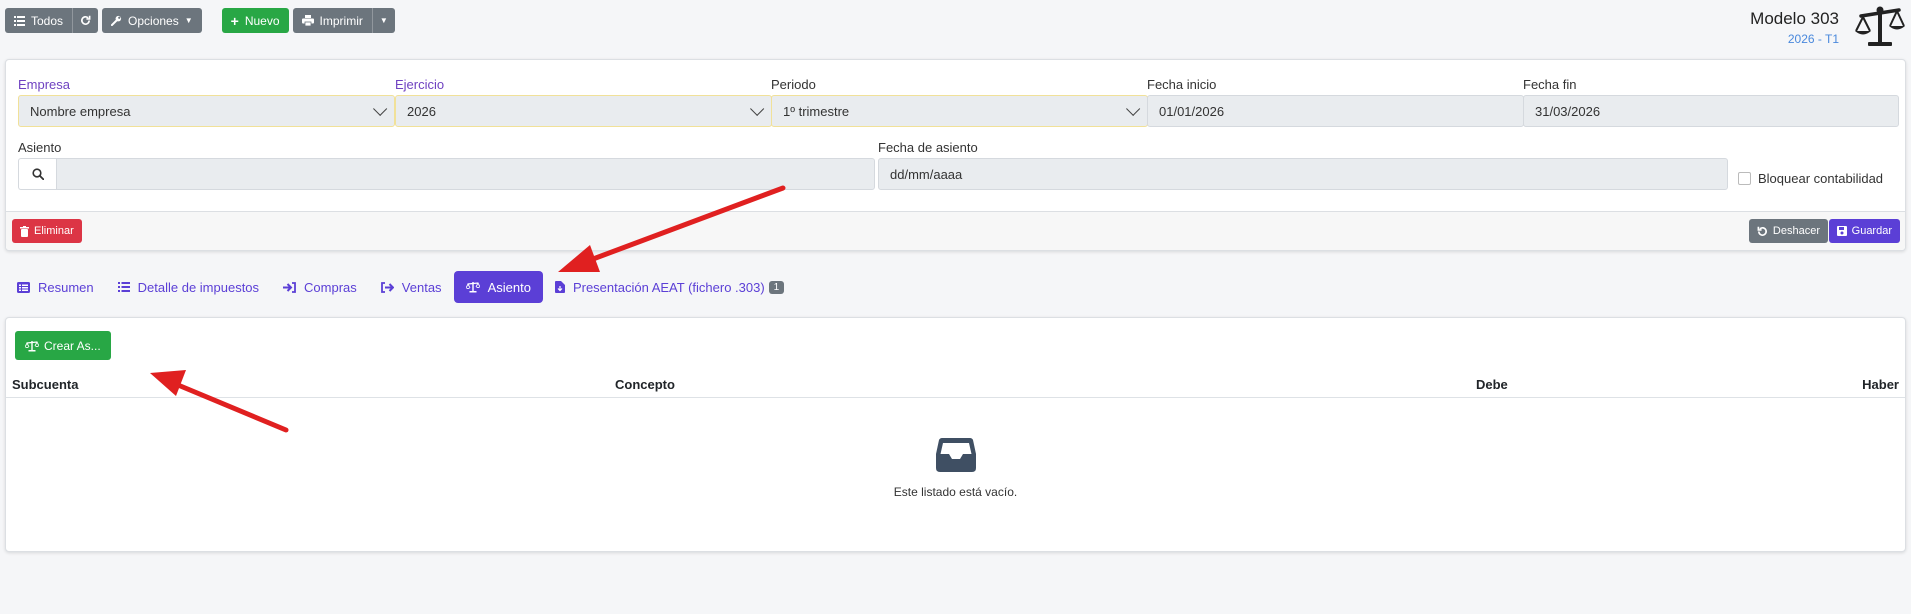 Image resolution: width=1911 pixels, height=614 pixels. I want to click on tab-presentacion-aeat-label: Presentación AEAT (fichero .303), so click(668, 287).